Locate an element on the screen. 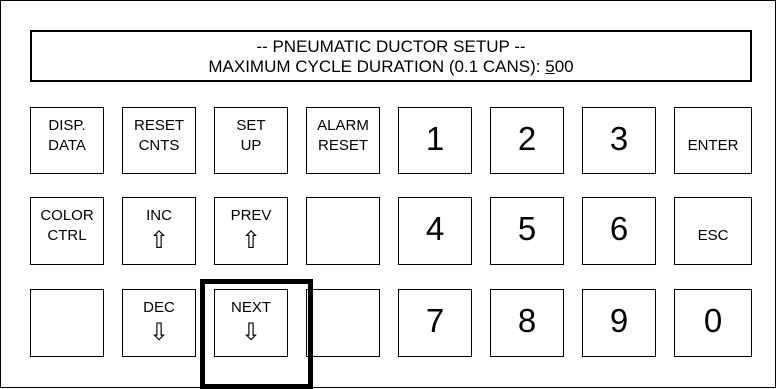 This screenshot has width=776, height=389. digit-2-button: 2 is located at coordinates (527, 140).